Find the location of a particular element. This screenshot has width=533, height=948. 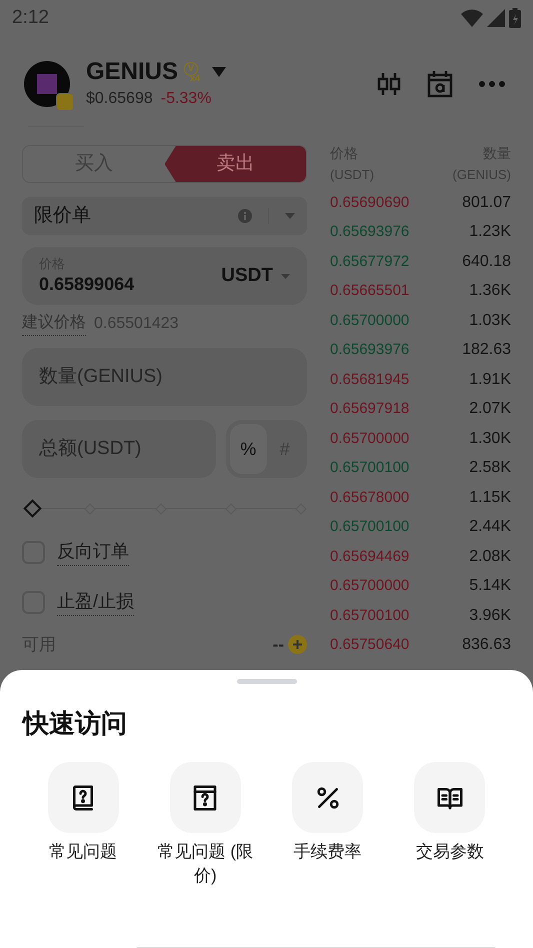

order-price: 0.65694469 is located at coordinates (370, 556).